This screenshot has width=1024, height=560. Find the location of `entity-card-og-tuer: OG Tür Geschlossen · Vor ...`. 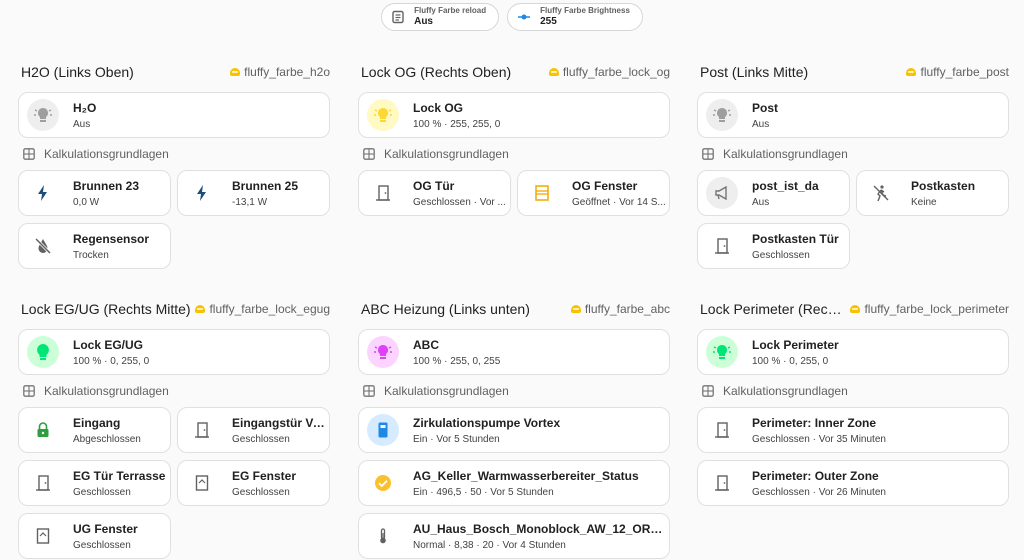

entity-card-og-tuer: OG Tür Geschlossen · Vor ... is located at coordinates (434, 193).